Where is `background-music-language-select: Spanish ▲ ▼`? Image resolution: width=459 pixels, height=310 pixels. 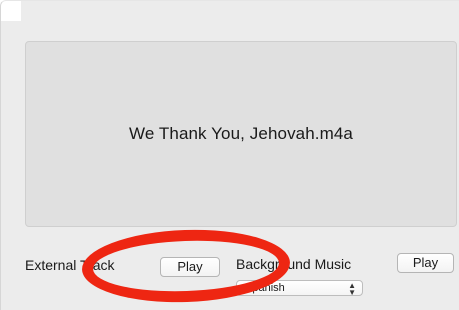
background-music-language-select: Spanish ▲ ▼ is located at coordinates (299, 288).